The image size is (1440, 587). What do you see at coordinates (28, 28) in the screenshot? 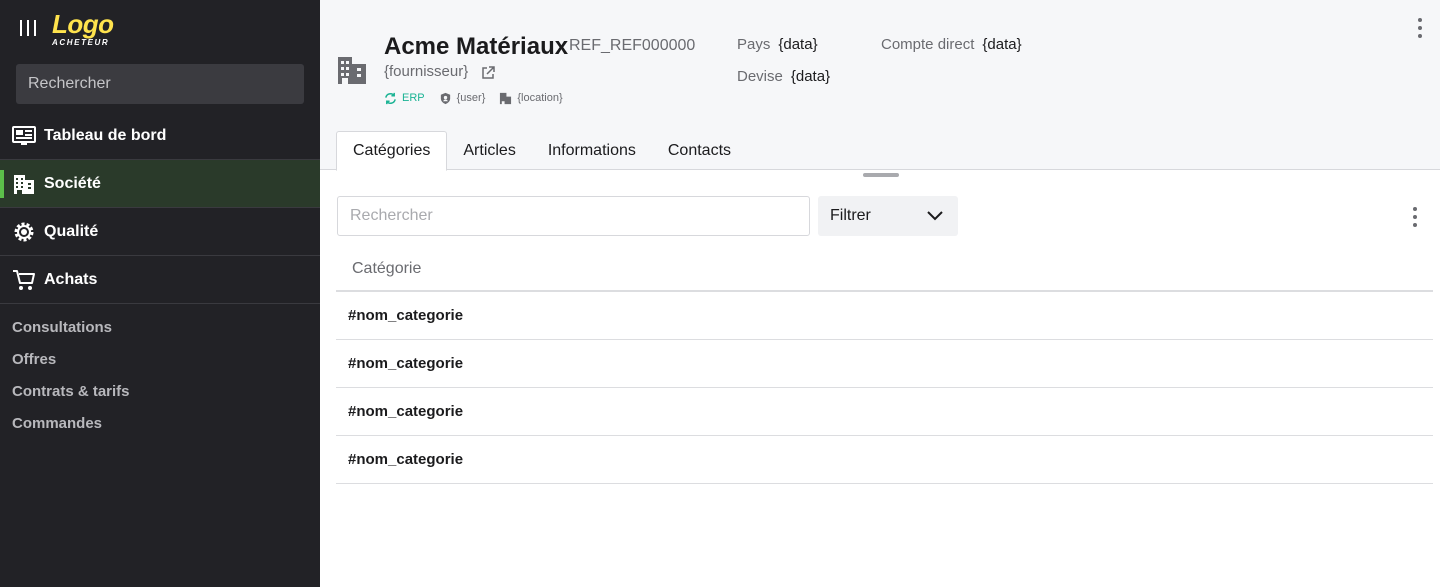
I see `menu-toggle-icon` at bounding box center [28, 28].